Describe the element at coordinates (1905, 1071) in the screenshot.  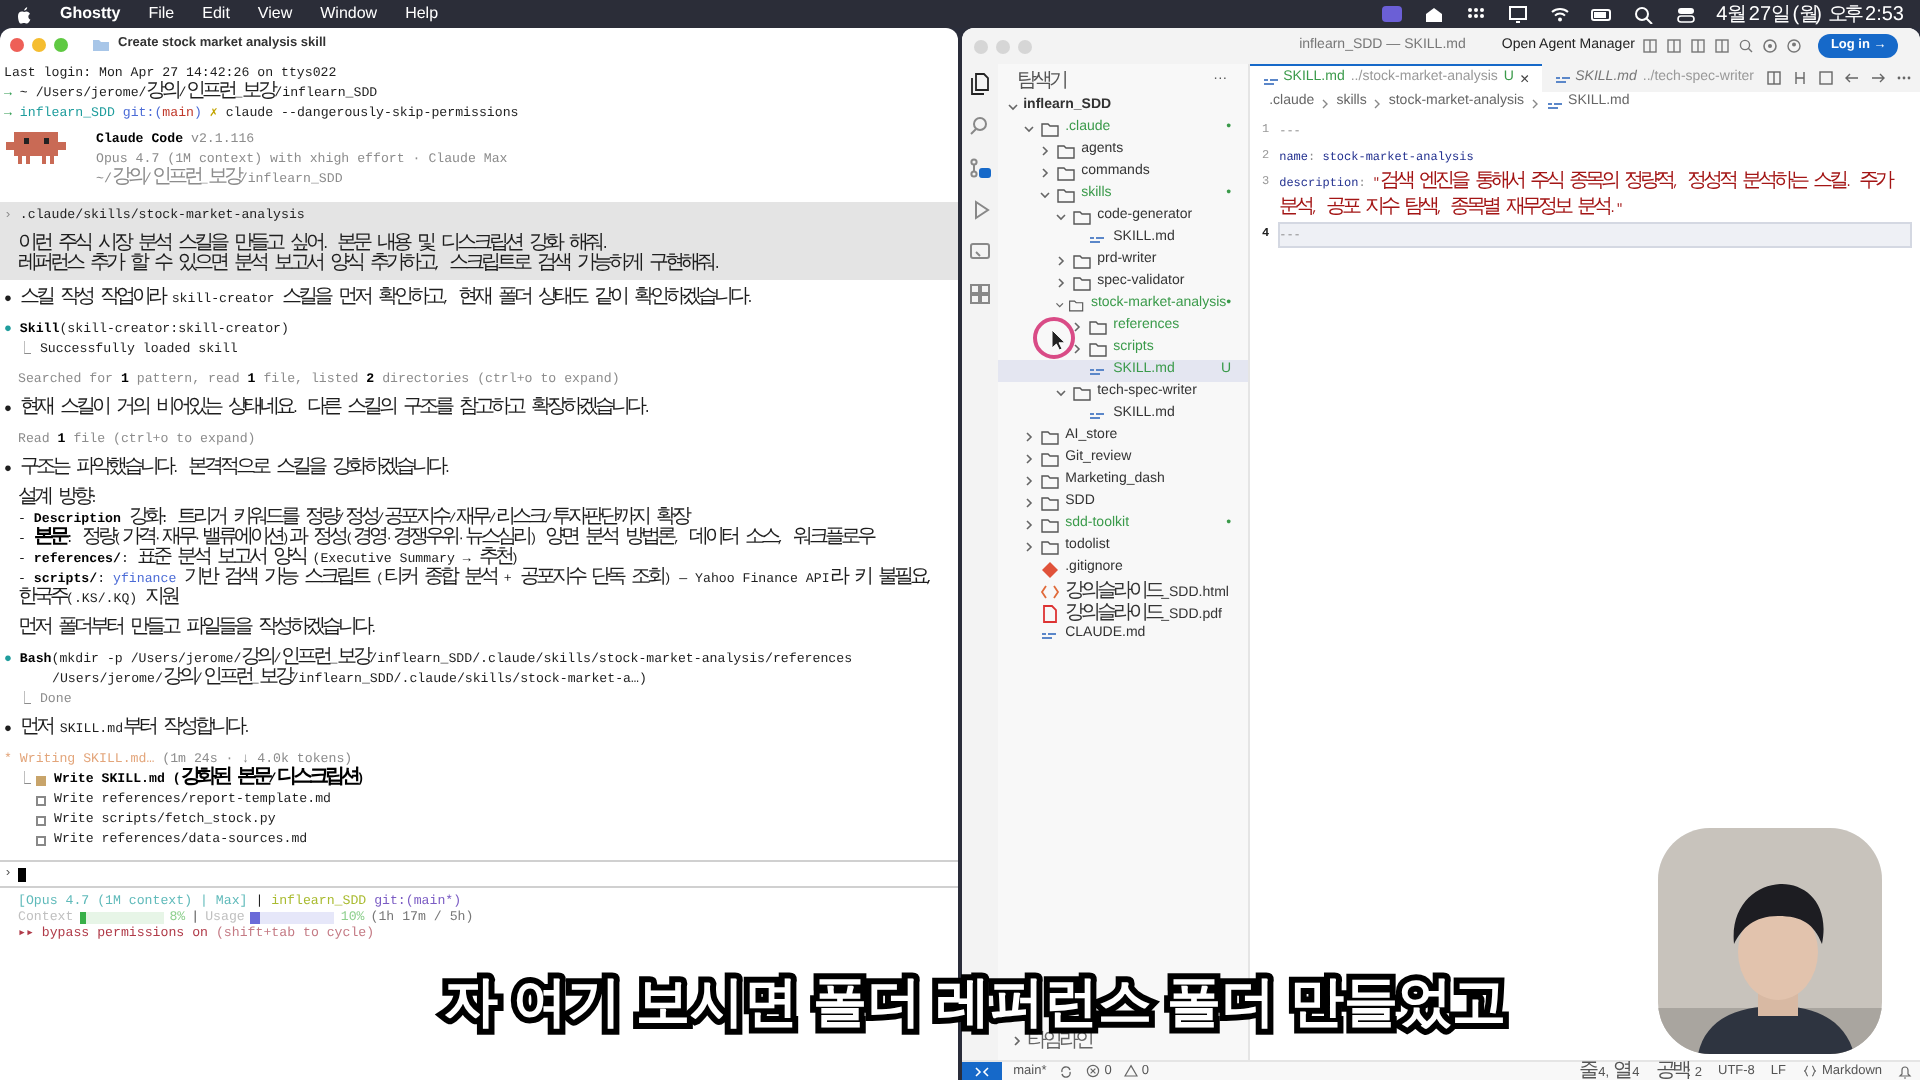
I see `bell-icon` at that location.